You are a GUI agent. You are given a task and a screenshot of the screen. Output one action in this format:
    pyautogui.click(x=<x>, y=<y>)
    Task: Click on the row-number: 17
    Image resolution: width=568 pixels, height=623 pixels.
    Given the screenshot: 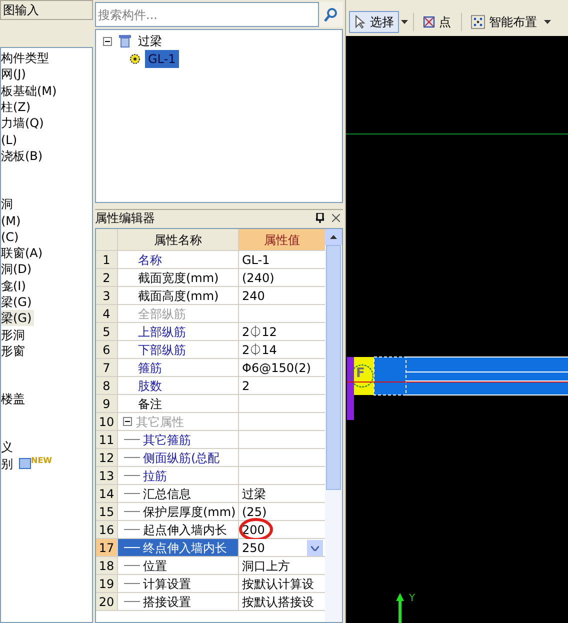 What is the action you would take?
    pyautogui.click(x=107, y=547)
    